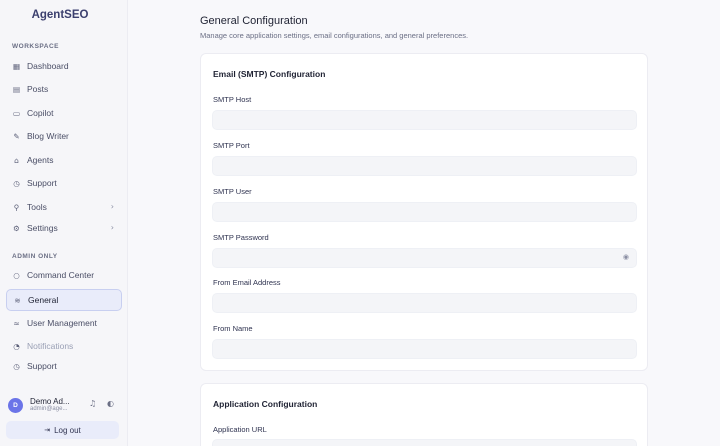 This screenshot has height=446, width=720. I want to click on sidebar-item-agents: ⌂ Agents, so click(64, 160).